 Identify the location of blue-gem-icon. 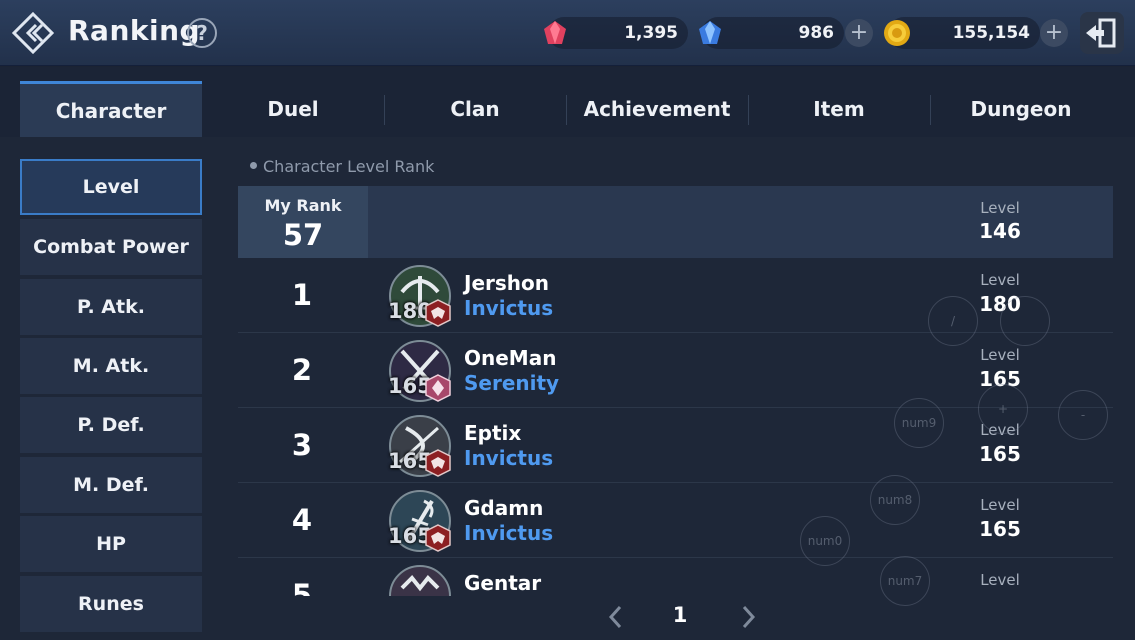
(710, 32).